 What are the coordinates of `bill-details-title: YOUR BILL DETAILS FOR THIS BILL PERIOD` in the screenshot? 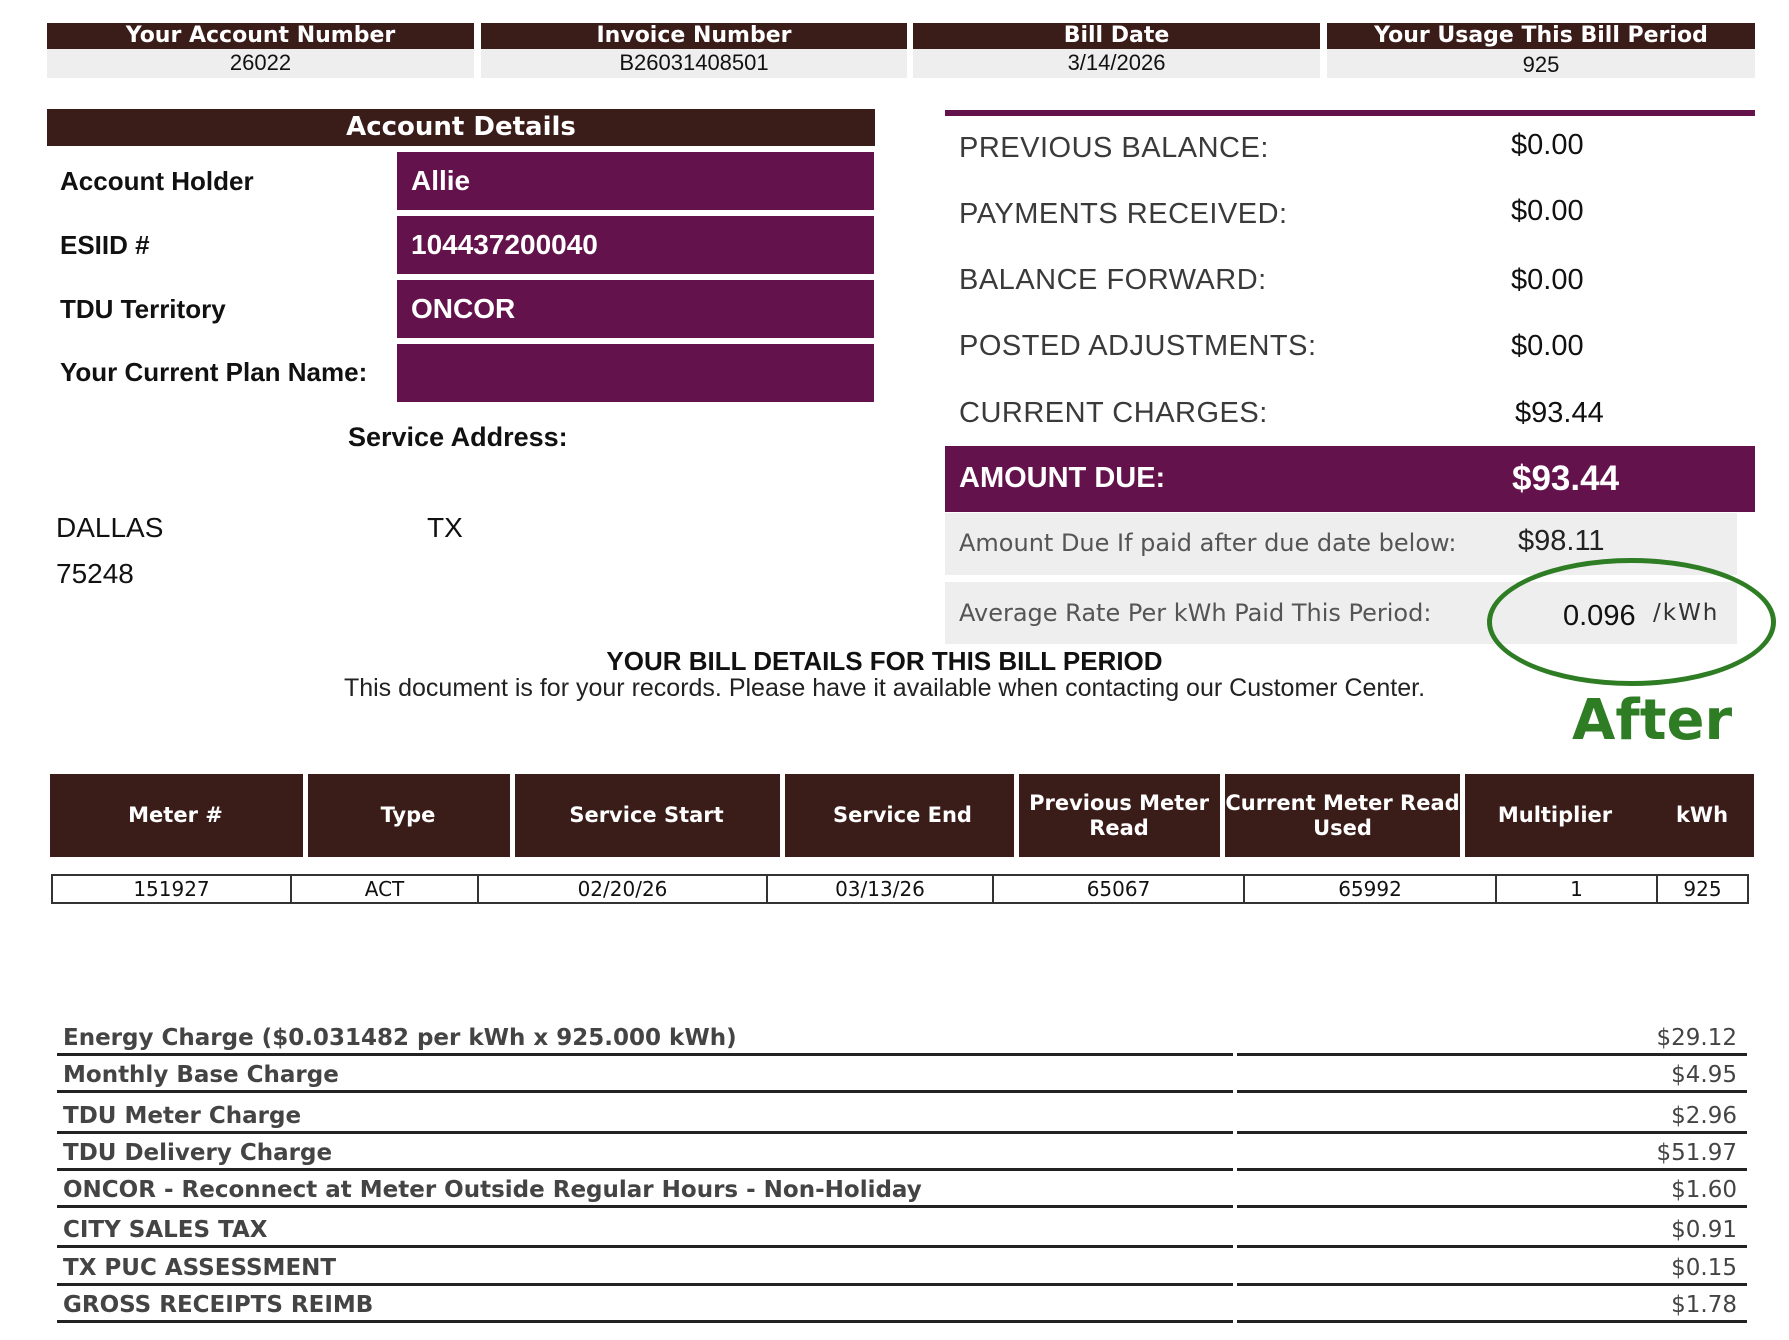 It's located at (884, 661).